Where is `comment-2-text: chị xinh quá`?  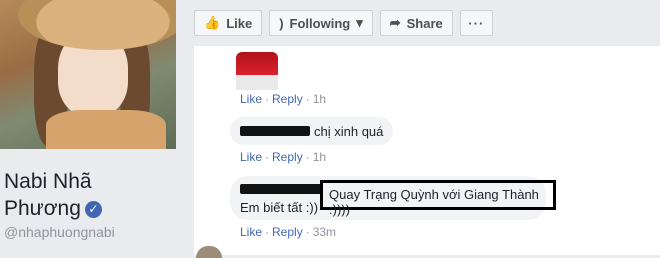 comment-2-text: chị xinh quá is located at coordinates (349, 131).